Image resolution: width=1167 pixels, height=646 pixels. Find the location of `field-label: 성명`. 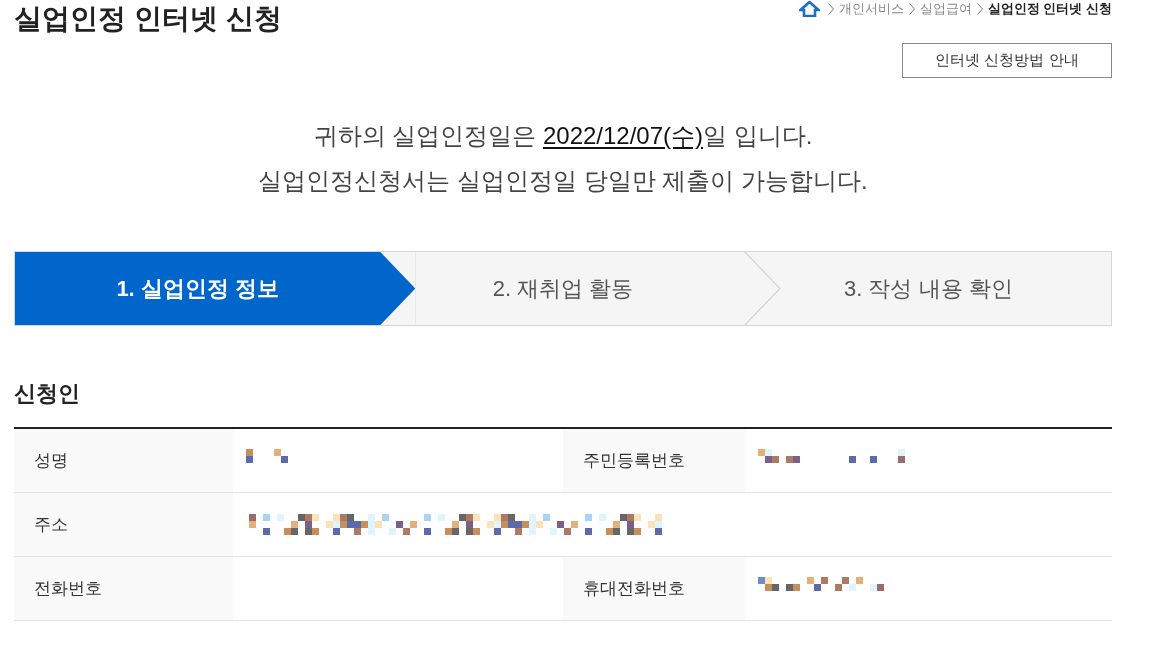

field-label: 성명 is located at coordinates (123, 460).